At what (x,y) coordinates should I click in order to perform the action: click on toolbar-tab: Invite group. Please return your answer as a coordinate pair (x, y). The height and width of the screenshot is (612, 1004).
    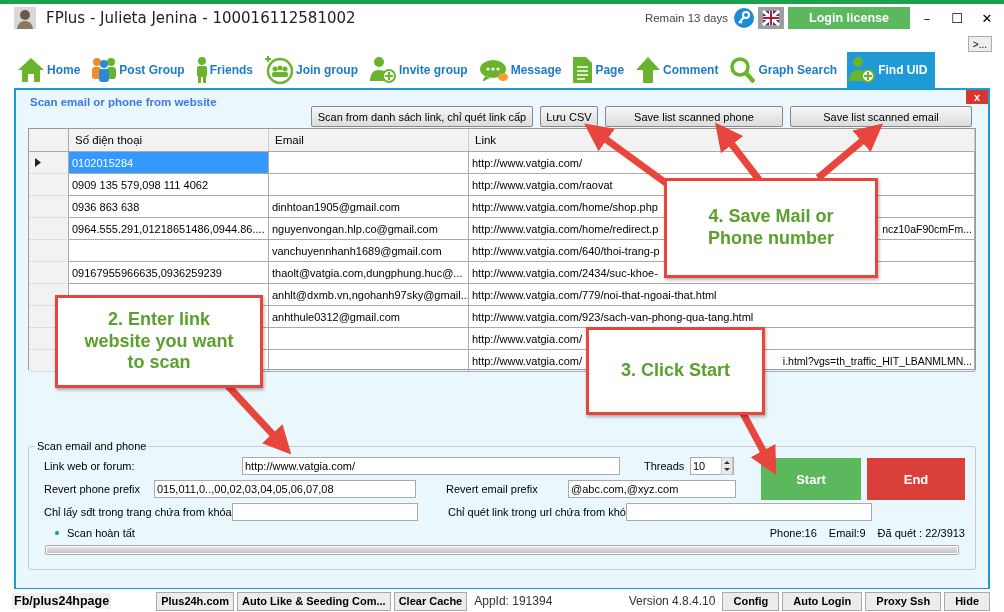
    Looking at the image, I should click on (422, 70).